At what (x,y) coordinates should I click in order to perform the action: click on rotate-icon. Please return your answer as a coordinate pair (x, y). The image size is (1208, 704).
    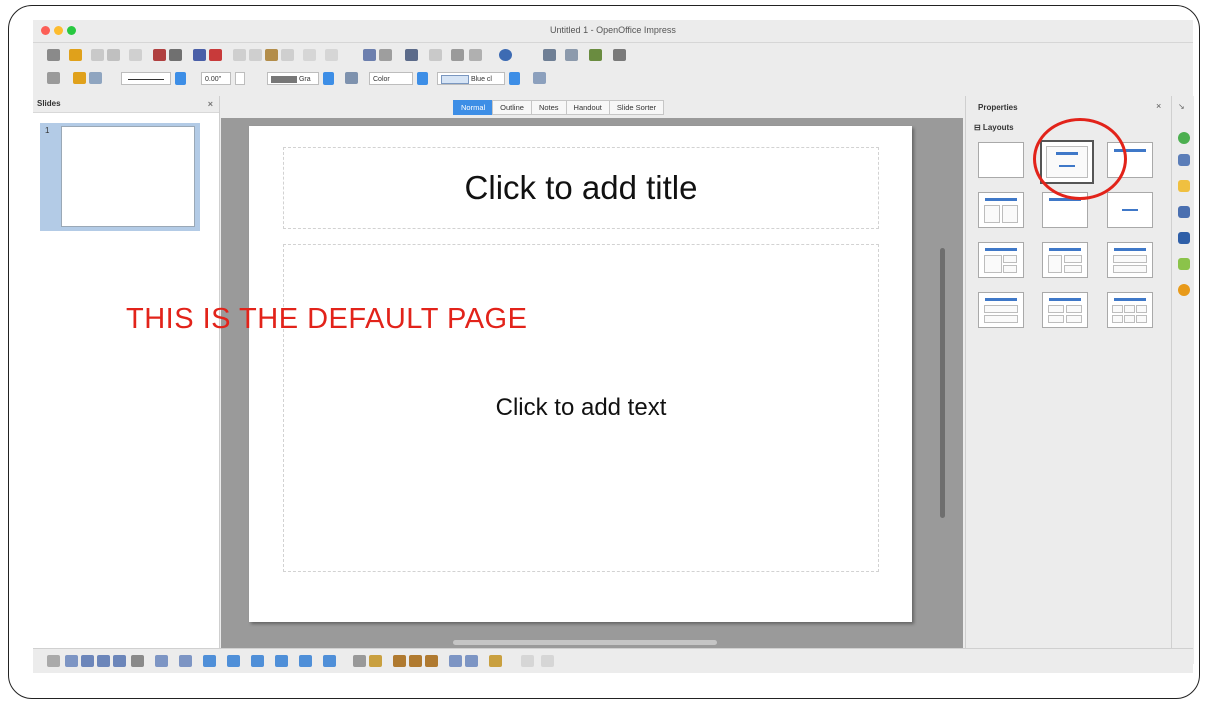
    Looking at the image, I should click on (455, 661).